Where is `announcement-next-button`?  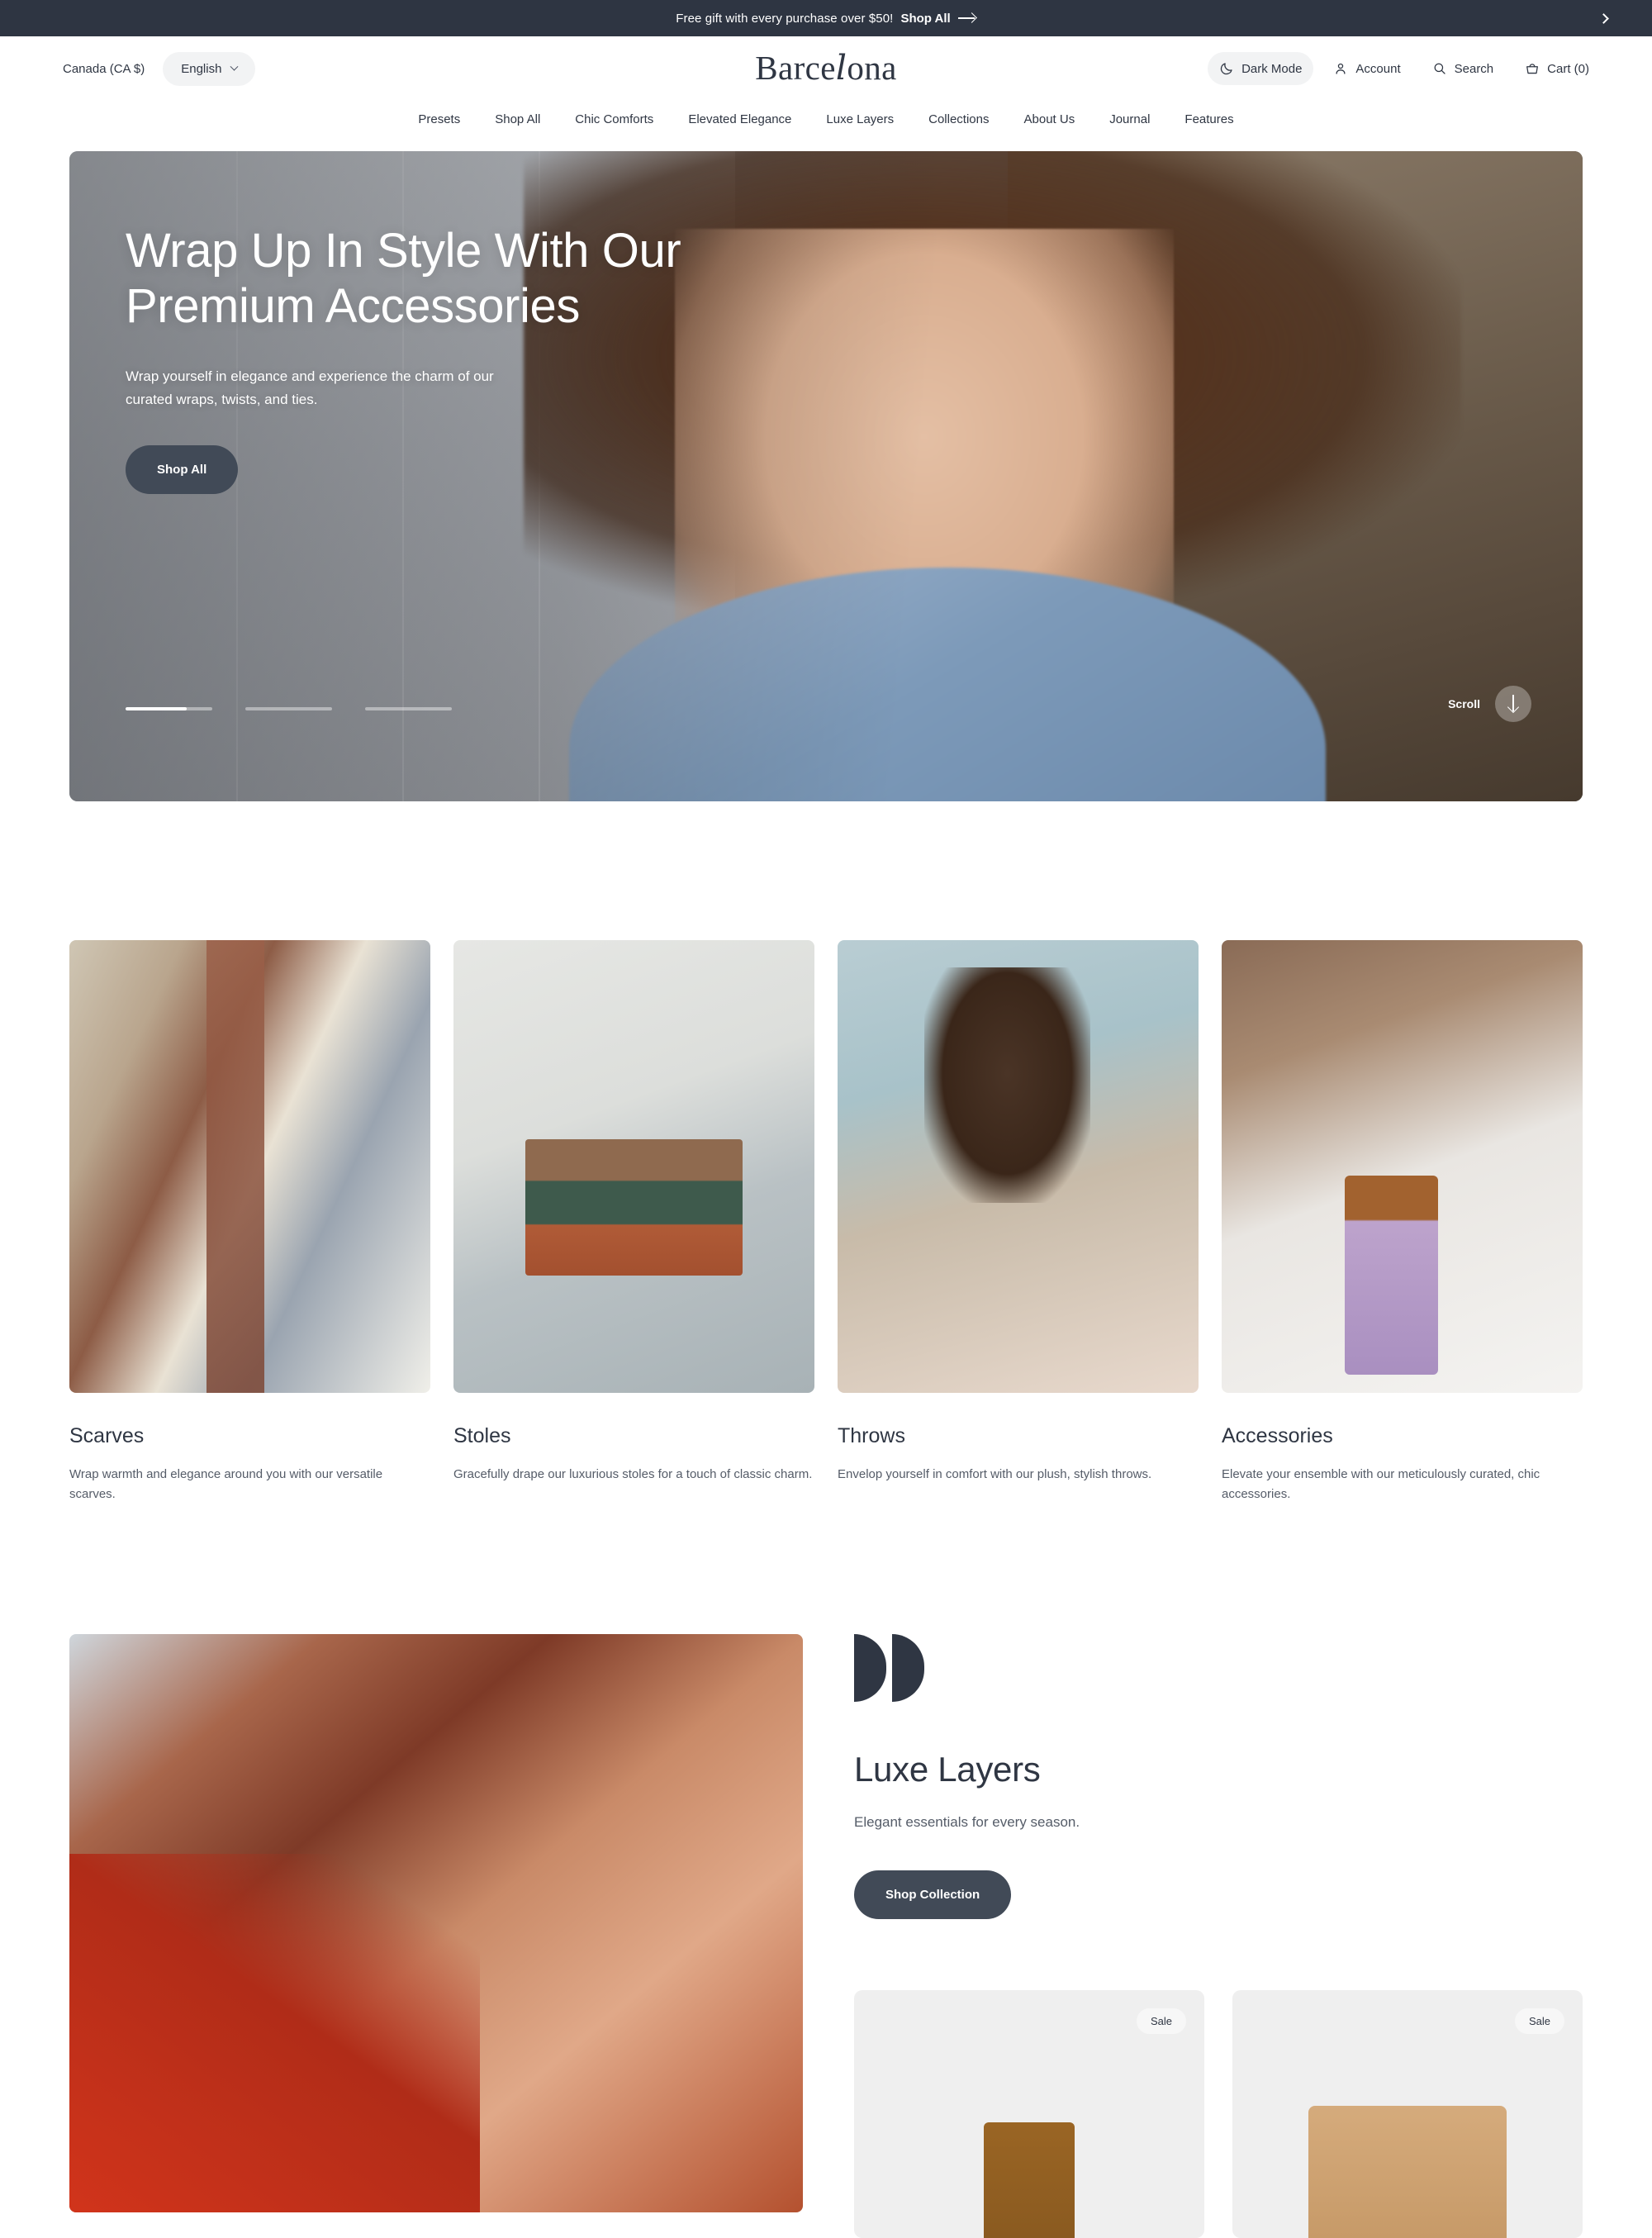 announcement-next-button is located at coordinates (1603, 18).